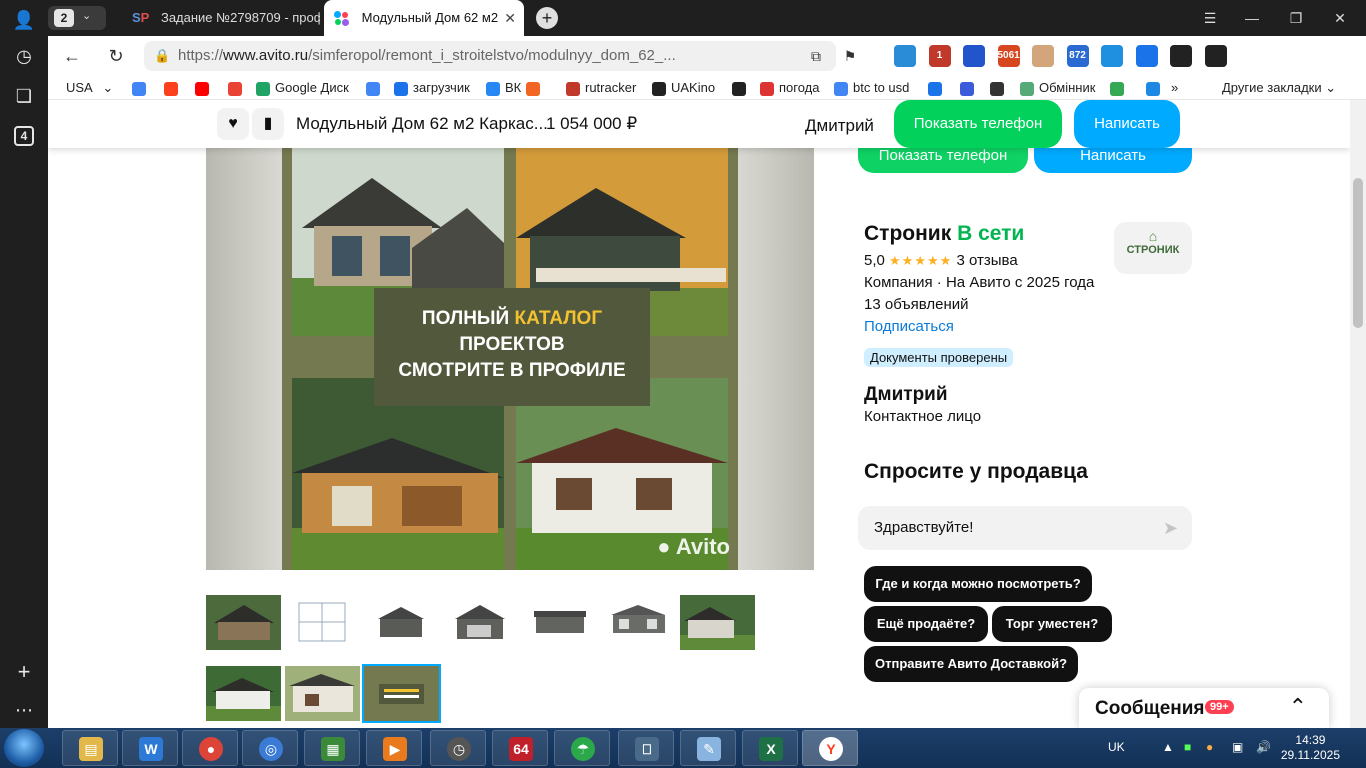 The image size is (1366, 768). Describe the element at coordinates (24, 710) in the screenshot. I see `more-icon: ⋯` at that location.